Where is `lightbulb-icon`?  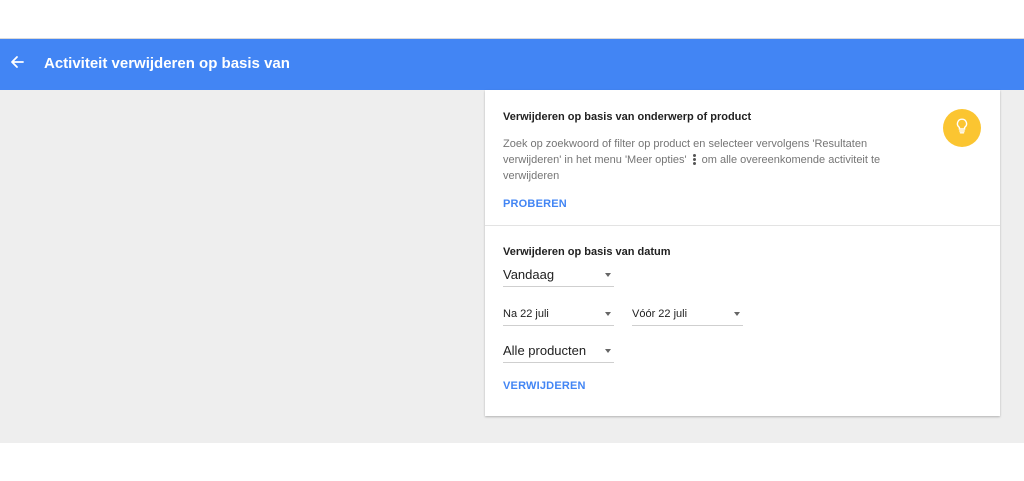 lightbulb-icon is located at coordinates (962, 128).